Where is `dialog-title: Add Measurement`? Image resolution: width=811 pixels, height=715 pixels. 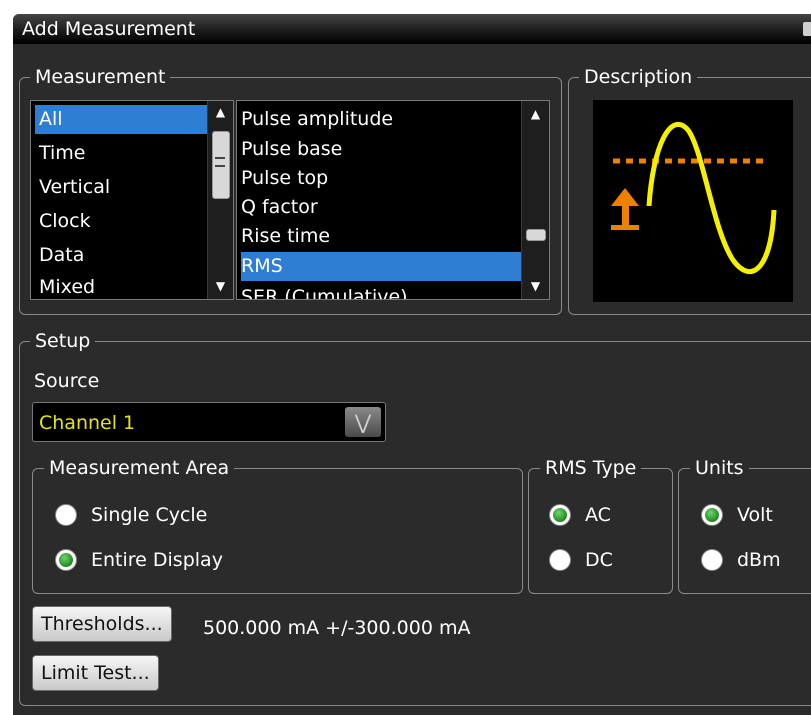
dialog-title: Add Measurement is located at coordinates (109, 29).